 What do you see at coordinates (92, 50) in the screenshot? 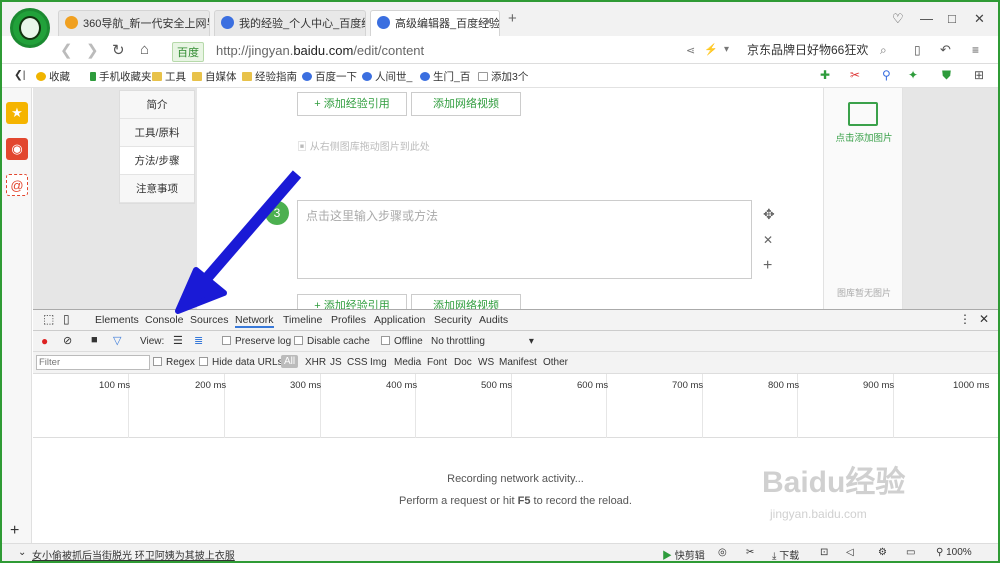
I see `forward-icon: ❯` at bounding box center [92, 50].